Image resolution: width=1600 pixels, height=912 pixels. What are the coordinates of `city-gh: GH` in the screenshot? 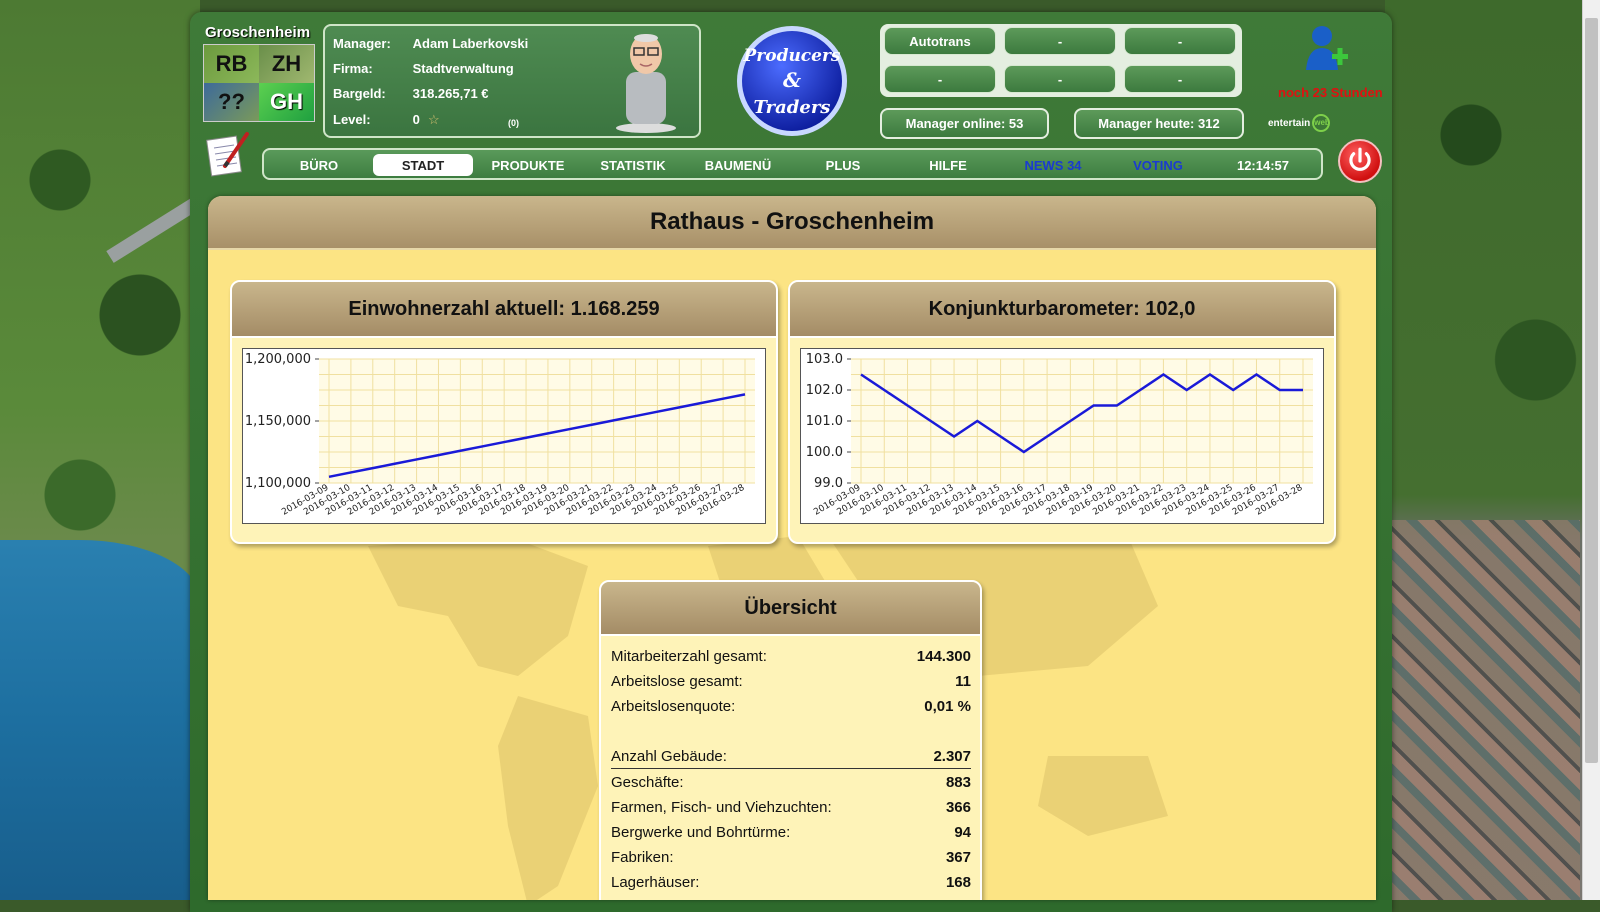 It's located at (286, 102).